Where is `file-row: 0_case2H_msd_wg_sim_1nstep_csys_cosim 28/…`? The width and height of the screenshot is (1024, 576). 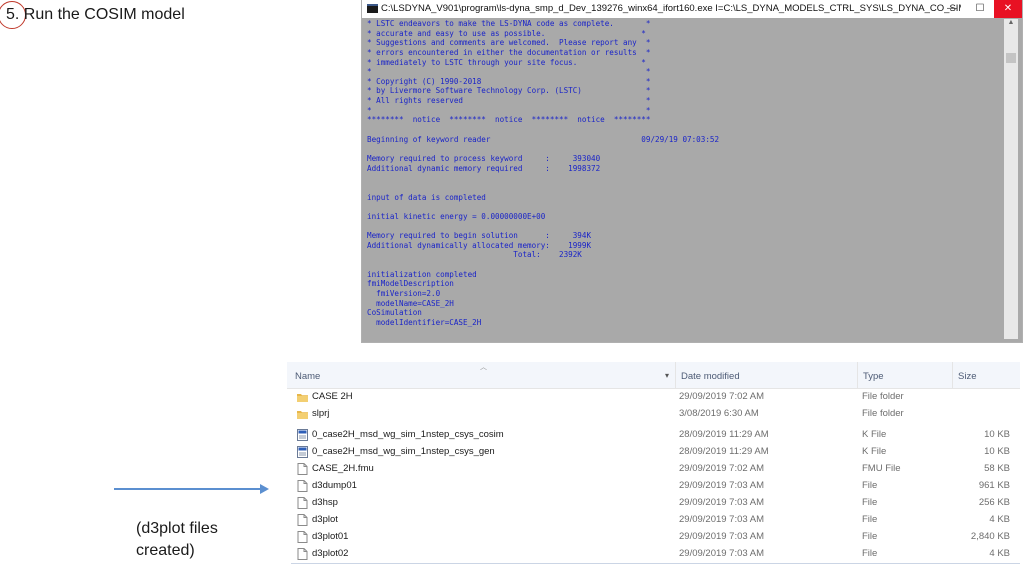 file-row: 0_case2H_msd_wg_sim_1nstep_csys_cosim 28/… is located at coordinates (653, 434).